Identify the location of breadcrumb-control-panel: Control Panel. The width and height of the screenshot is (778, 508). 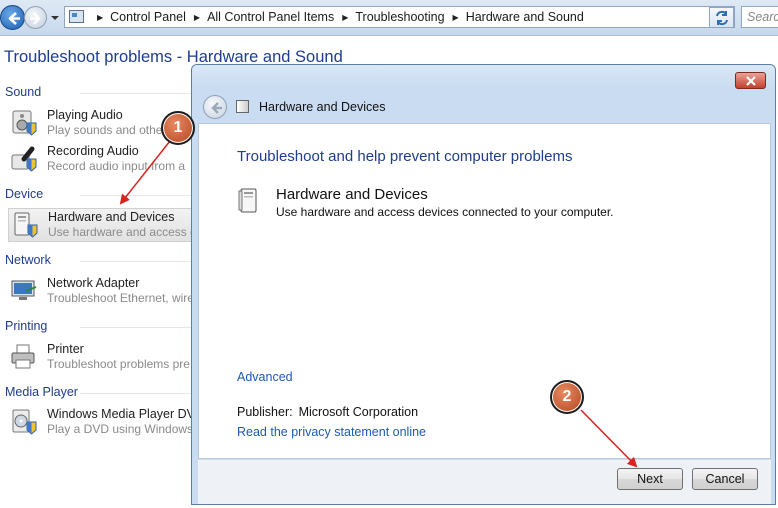
(148, 17).